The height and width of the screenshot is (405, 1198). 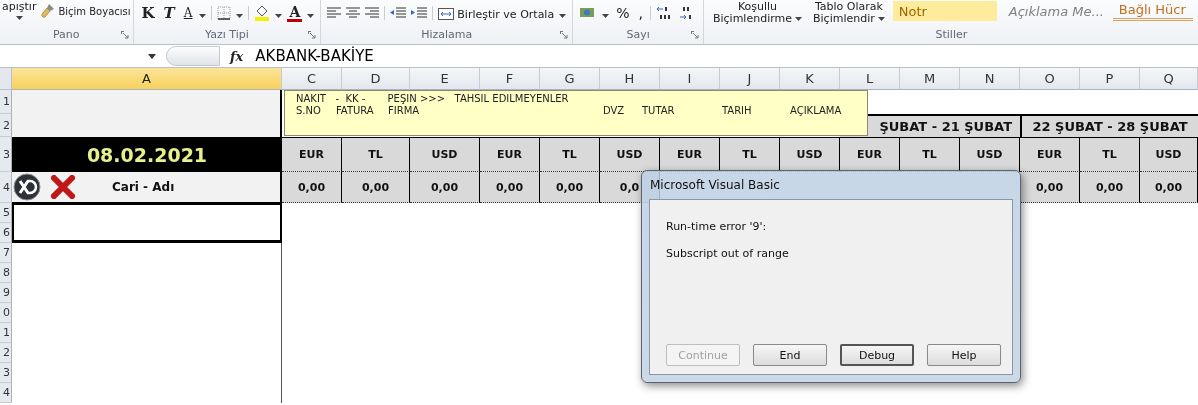 What do you see at coordinates (930, 79) in the screenshot?
I see `column-header: M` at bounding box center [930, 79].